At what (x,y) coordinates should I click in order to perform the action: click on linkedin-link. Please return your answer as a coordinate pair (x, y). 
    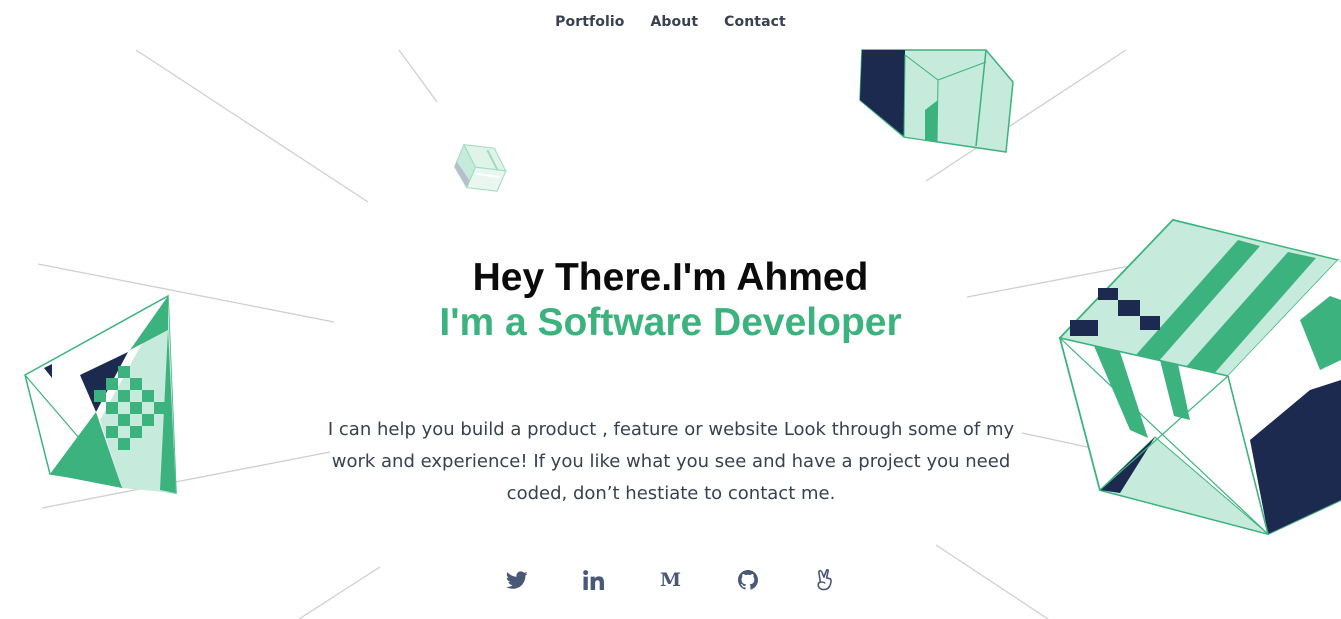
    Looking at the image, I should click on (593, 580).